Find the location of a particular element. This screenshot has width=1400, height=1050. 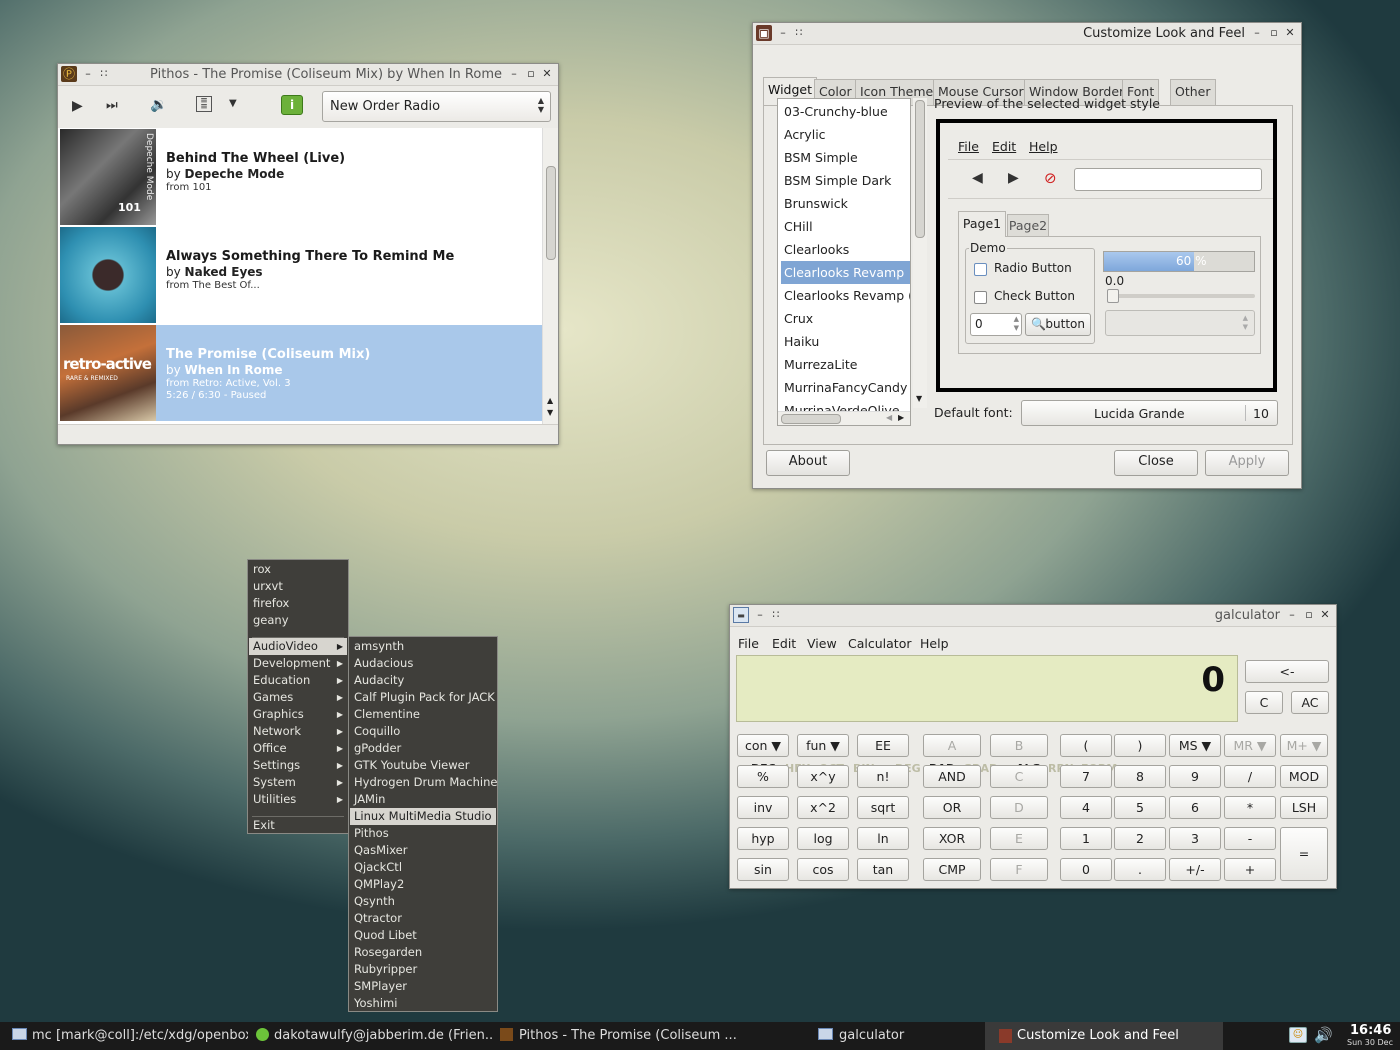

calc-button-c: C is located at coordinates (1019, 776).